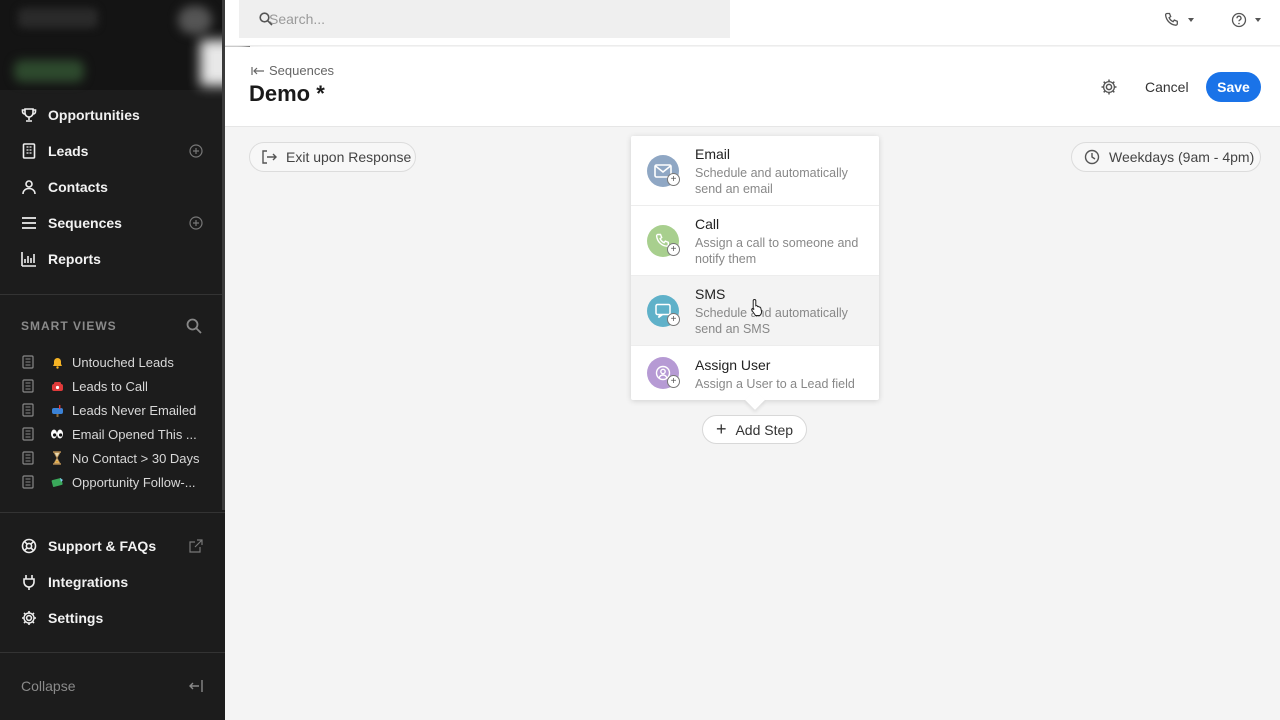 This screenshot has width=1280, height=720. What do you see at coordinates (112, 618) in the screenshot?
I see `nav-settings: Settings` at bounding box center [112, 618].